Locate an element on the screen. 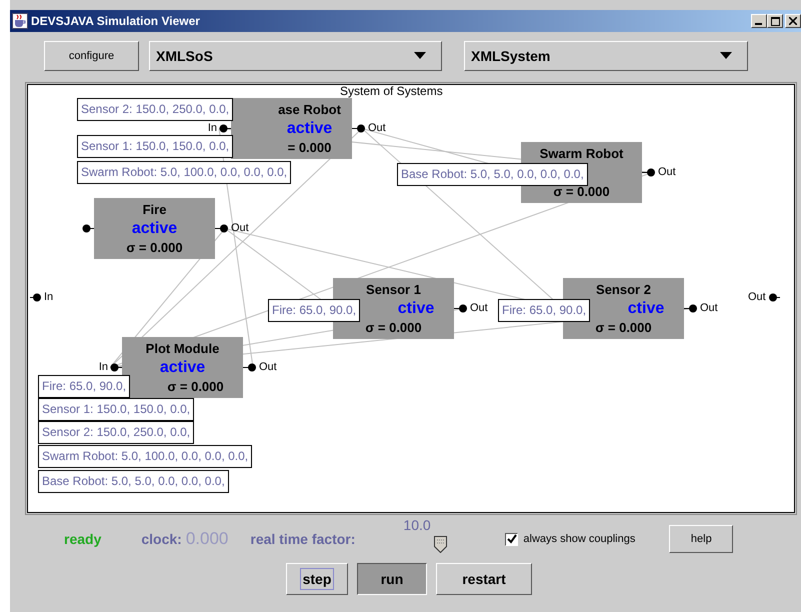 This screenshot has width=801, height=612. checkbox-label: always show couplings is located at coordinates (579, 539).